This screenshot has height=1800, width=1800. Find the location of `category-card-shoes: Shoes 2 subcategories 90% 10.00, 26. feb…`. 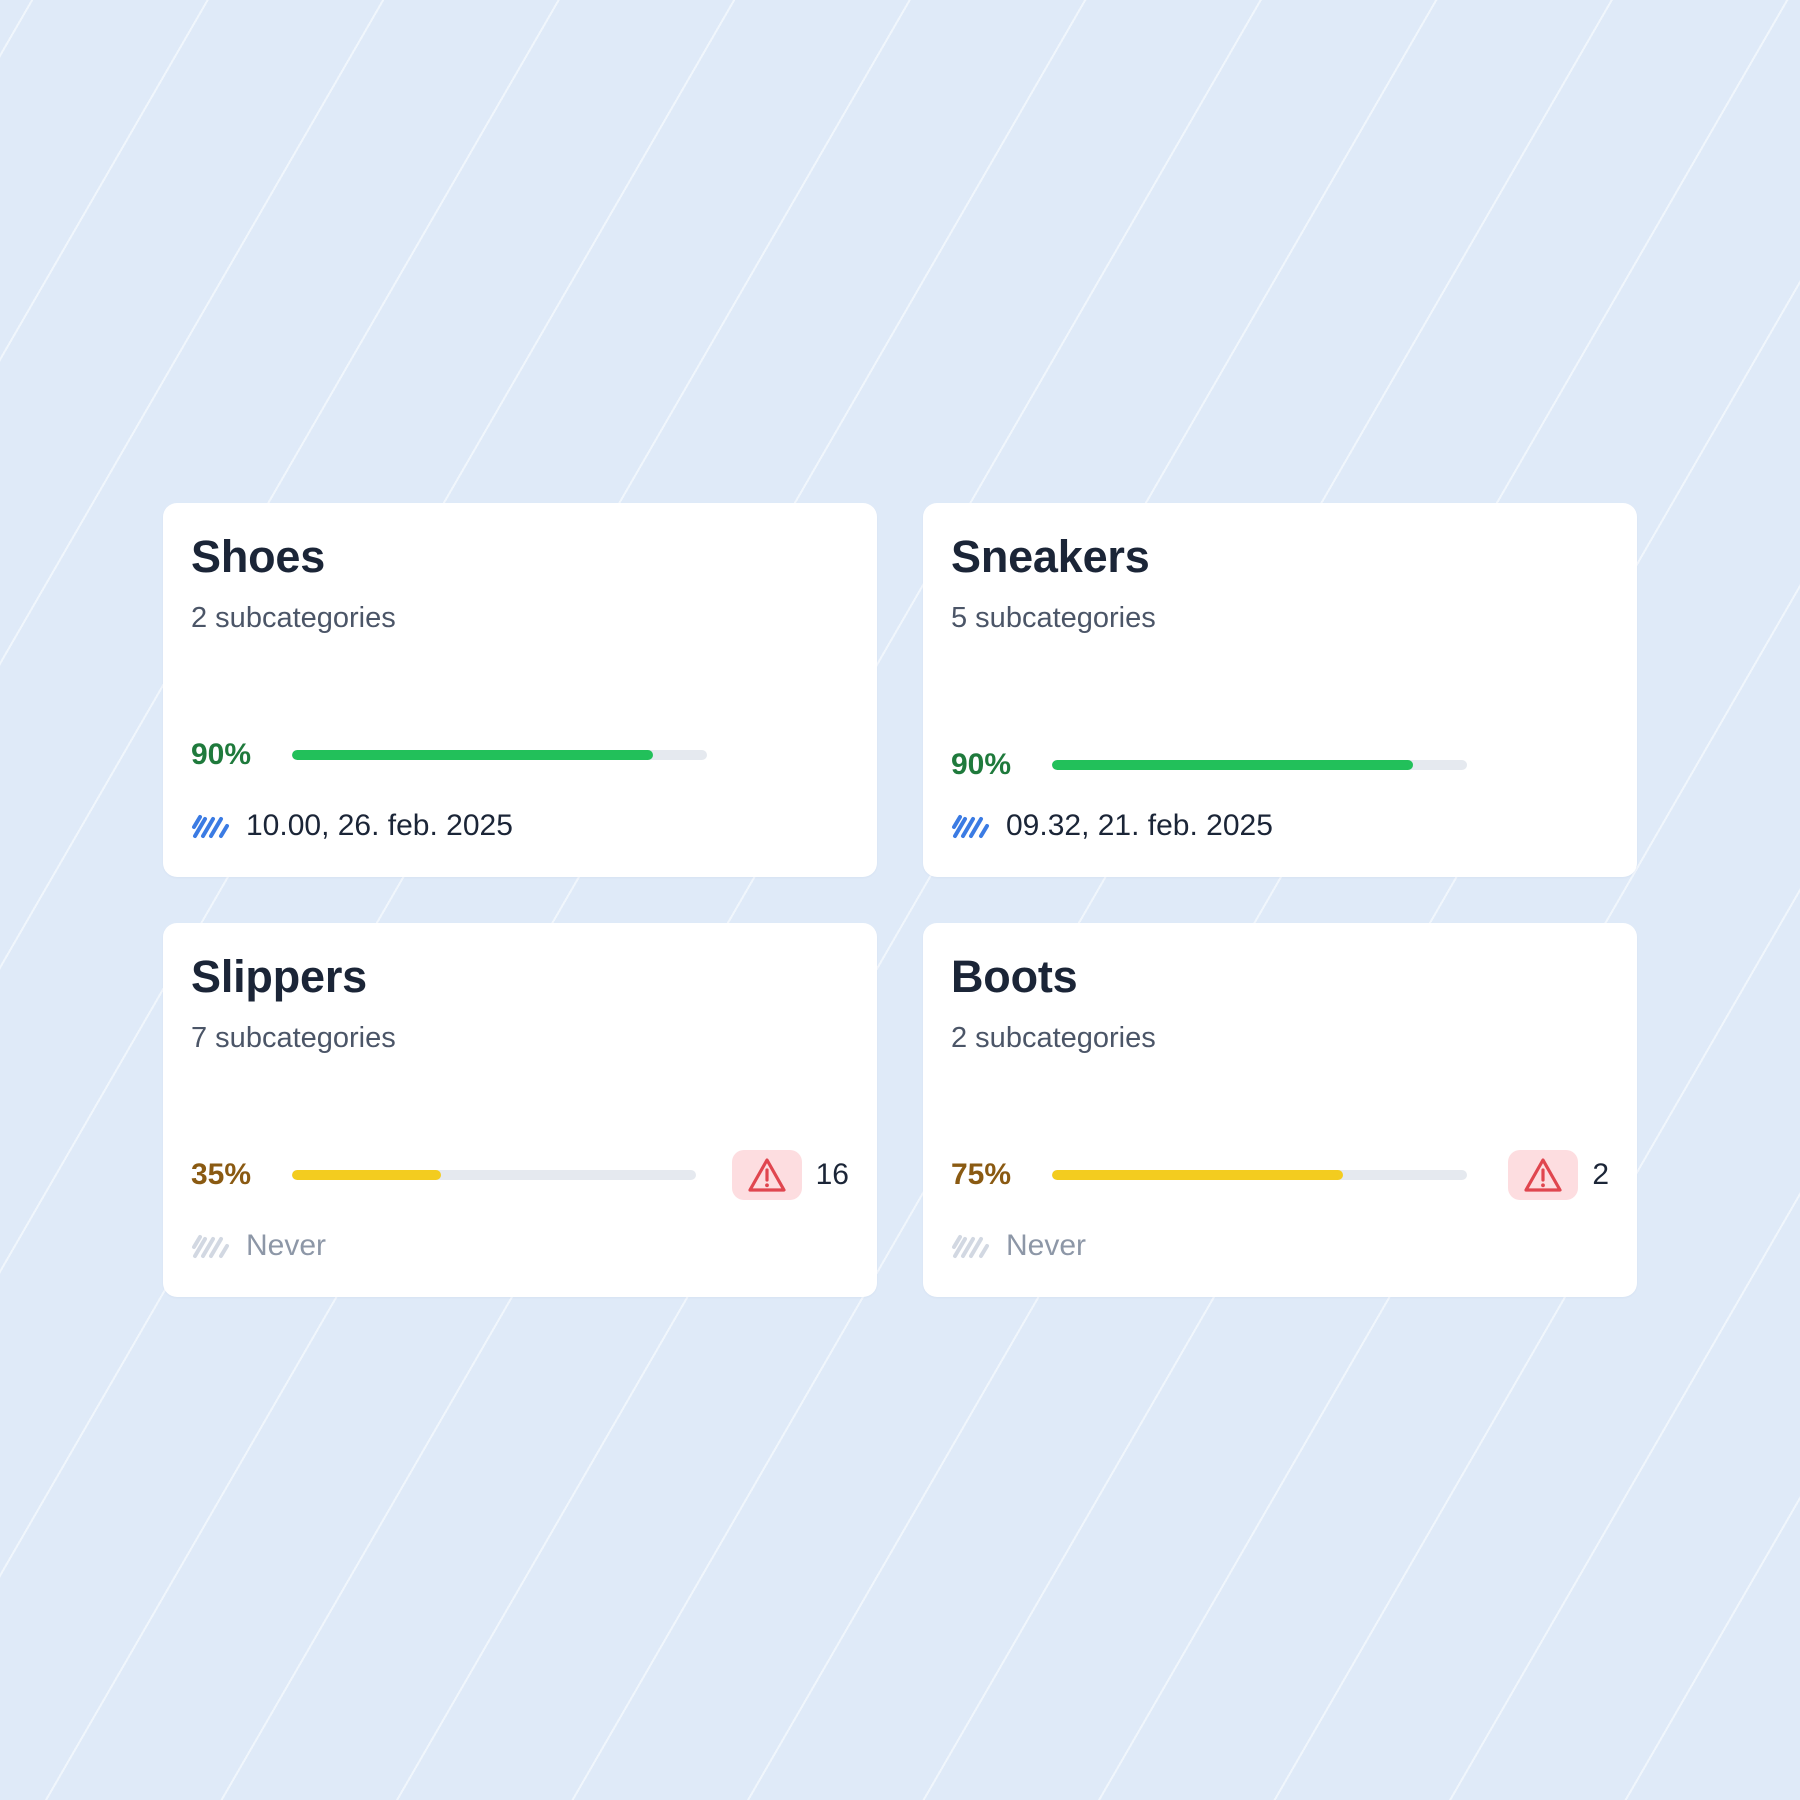

category-card-shoes: Shoes 2 subcategories 90% 10.00, 26. feb… is located at coordinates (520, 690).